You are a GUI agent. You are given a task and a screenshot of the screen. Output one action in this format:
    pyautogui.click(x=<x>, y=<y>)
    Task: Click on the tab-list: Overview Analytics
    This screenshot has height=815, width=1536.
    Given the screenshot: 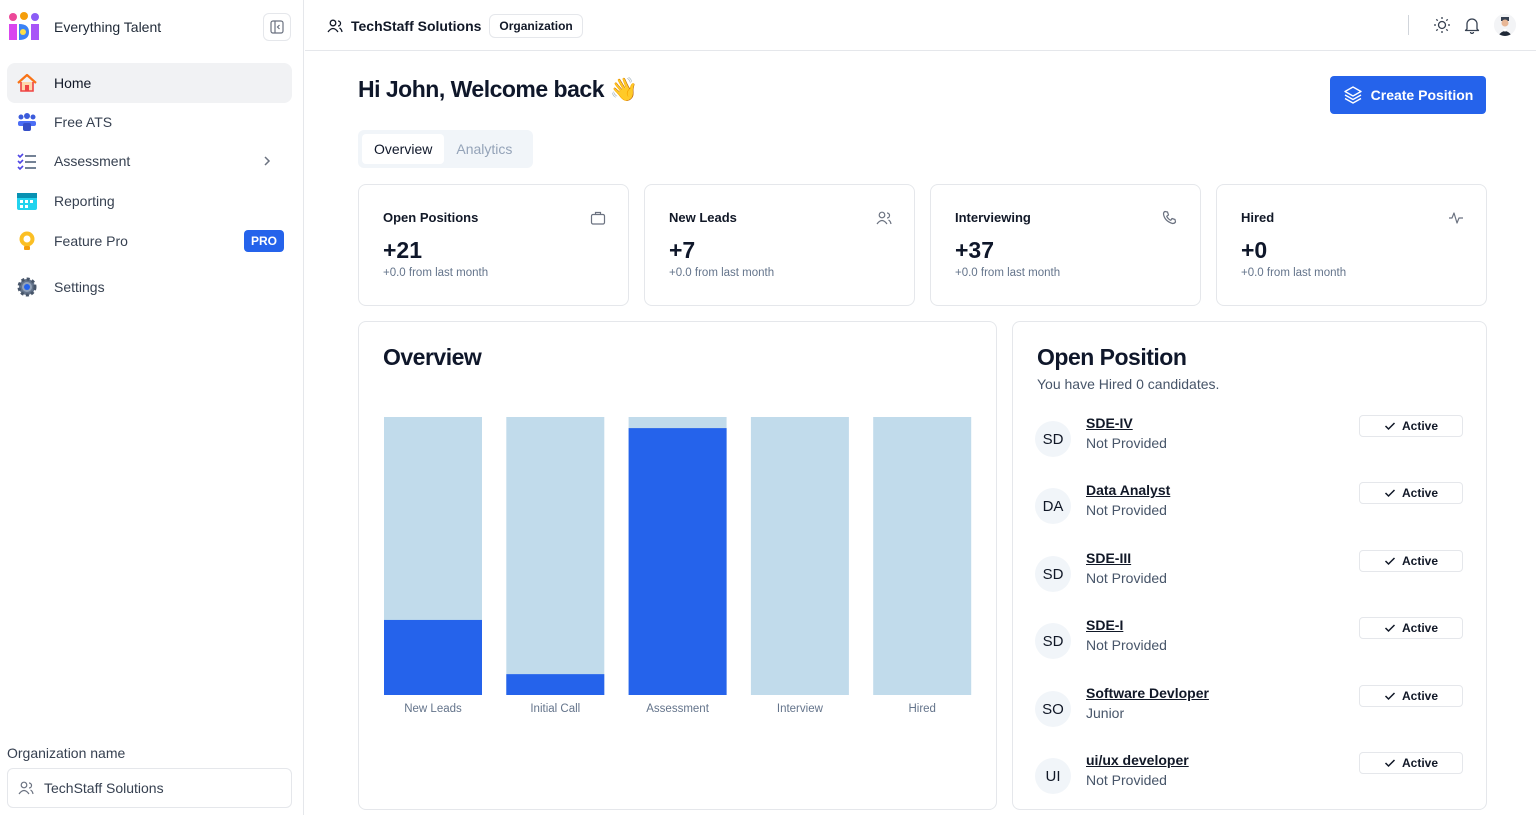 What is the action you would take?
    pyautogui.click(x=445, y=149)
    